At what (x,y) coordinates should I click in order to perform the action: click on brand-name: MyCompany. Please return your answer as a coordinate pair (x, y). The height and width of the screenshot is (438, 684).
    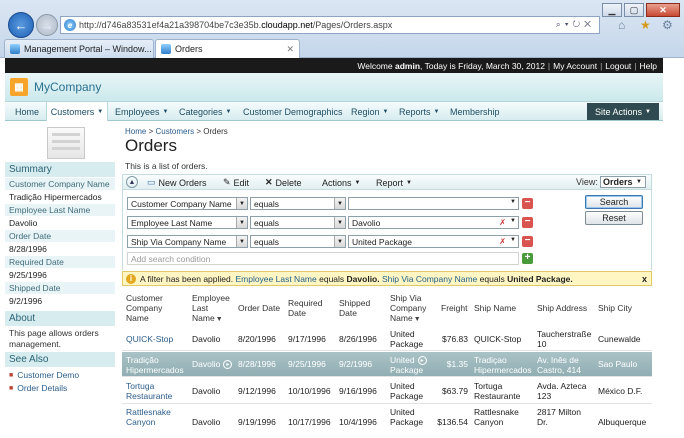
    Looking at the image, I should click on (68, 87).